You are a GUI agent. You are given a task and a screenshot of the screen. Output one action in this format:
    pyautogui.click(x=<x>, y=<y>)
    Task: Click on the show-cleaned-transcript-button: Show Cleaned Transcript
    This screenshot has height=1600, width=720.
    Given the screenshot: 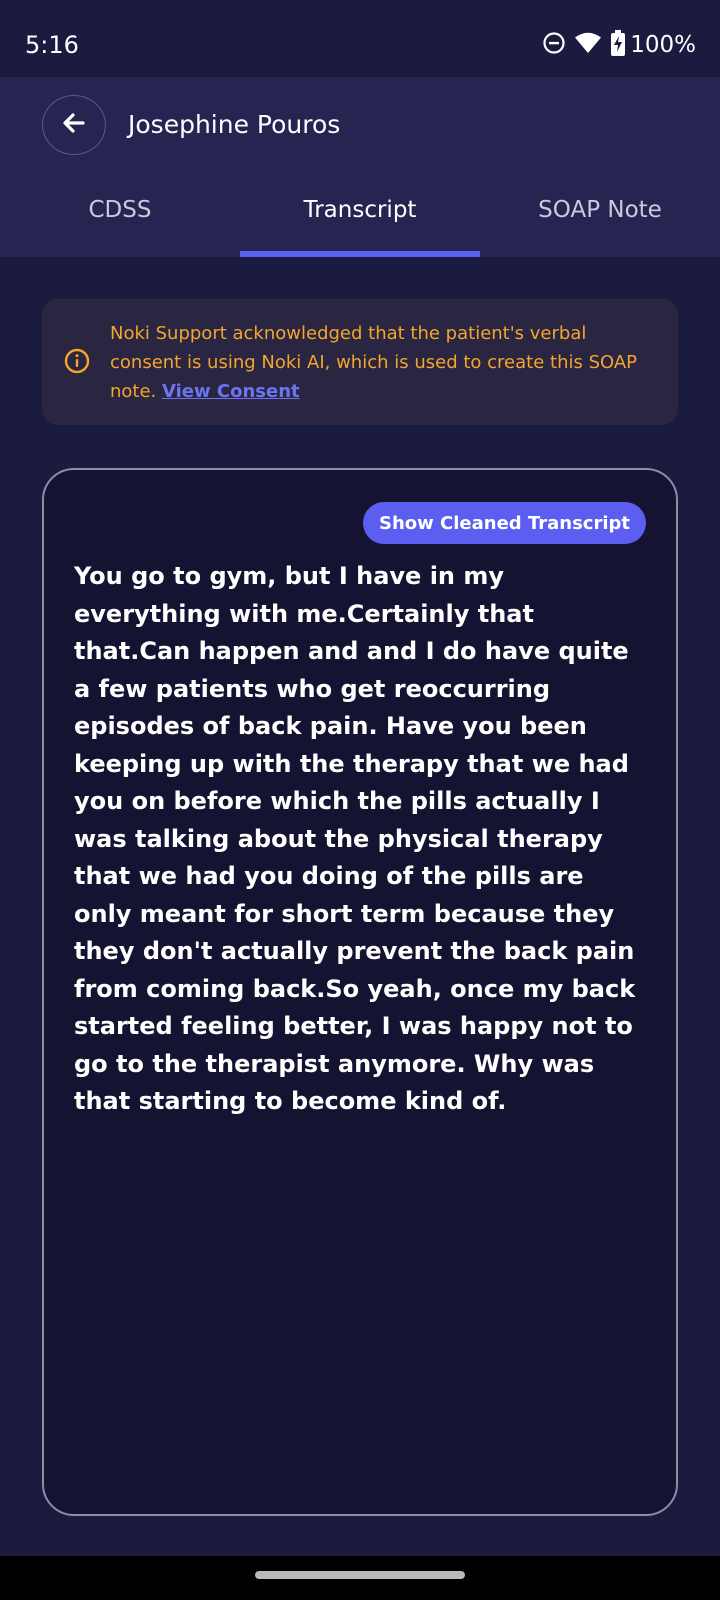 What is the action you would take?
    pyautogui.click(x=504, y=523)
    